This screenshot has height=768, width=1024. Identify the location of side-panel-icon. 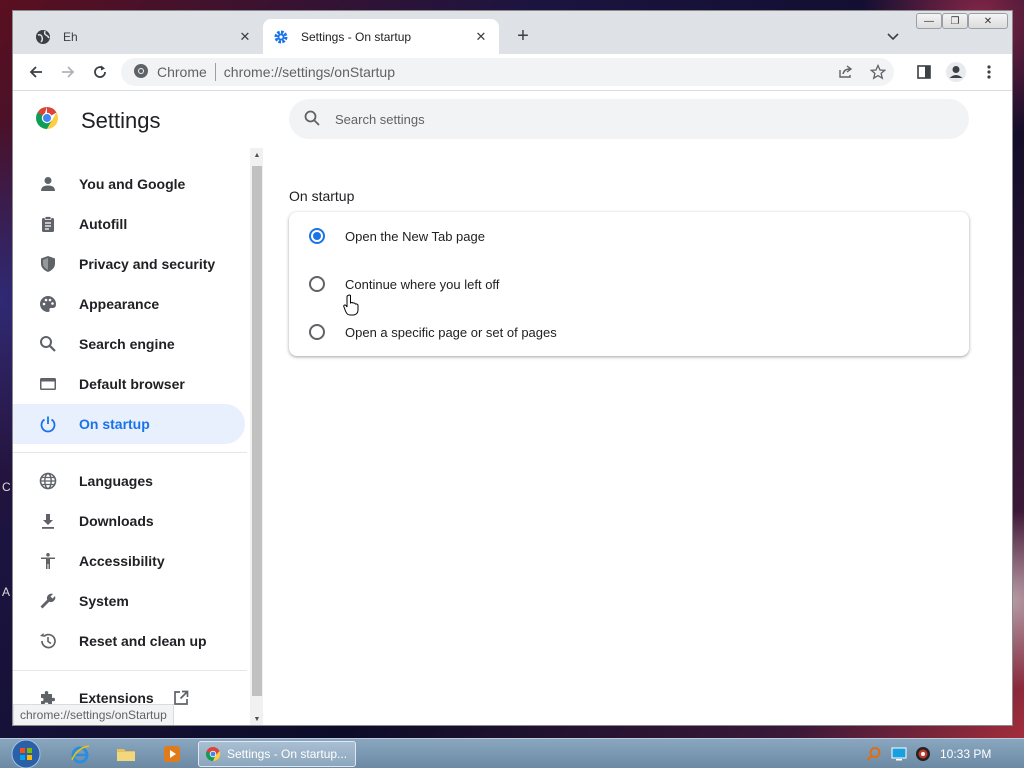
(924, 72).